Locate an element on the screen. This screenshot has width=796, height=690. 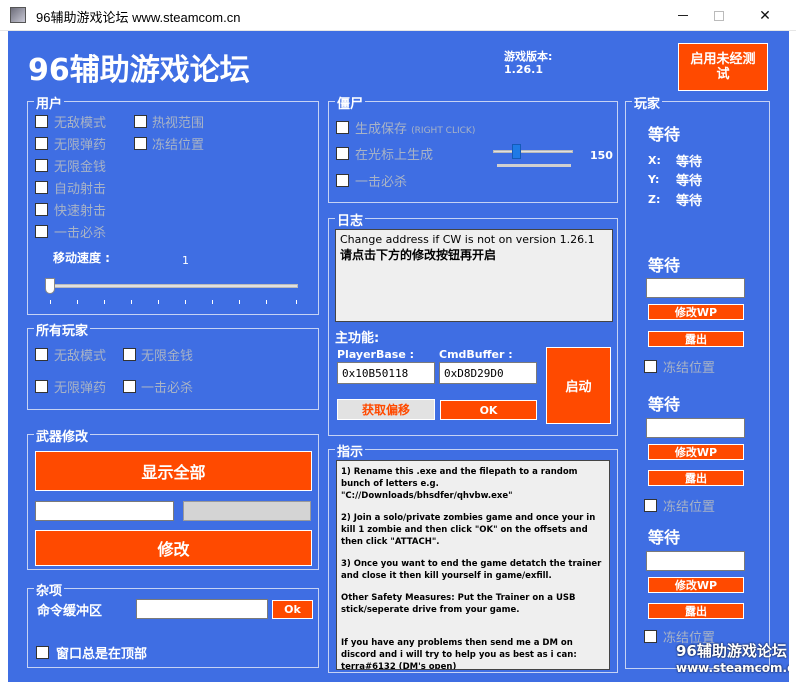
player-2-expose-button: 露出 is located at coordinates (696, 478).